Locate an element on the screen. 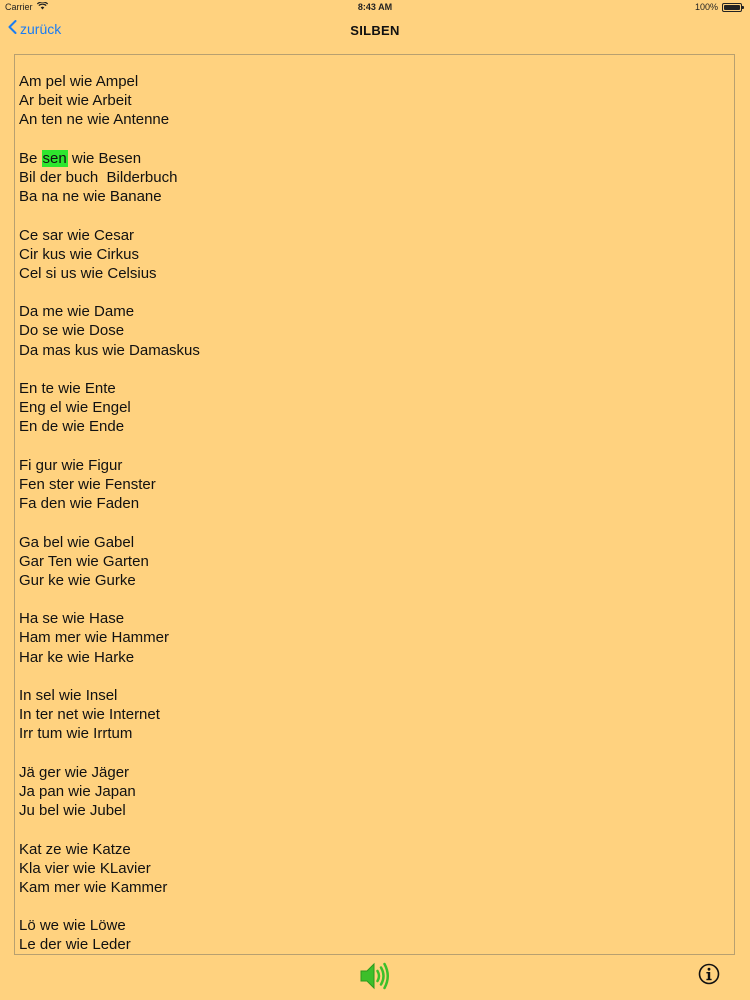 The height and width of the screenshot is (1000, 750). navigation-bar: zurück SILBEN is located at coordinates (375, 31).